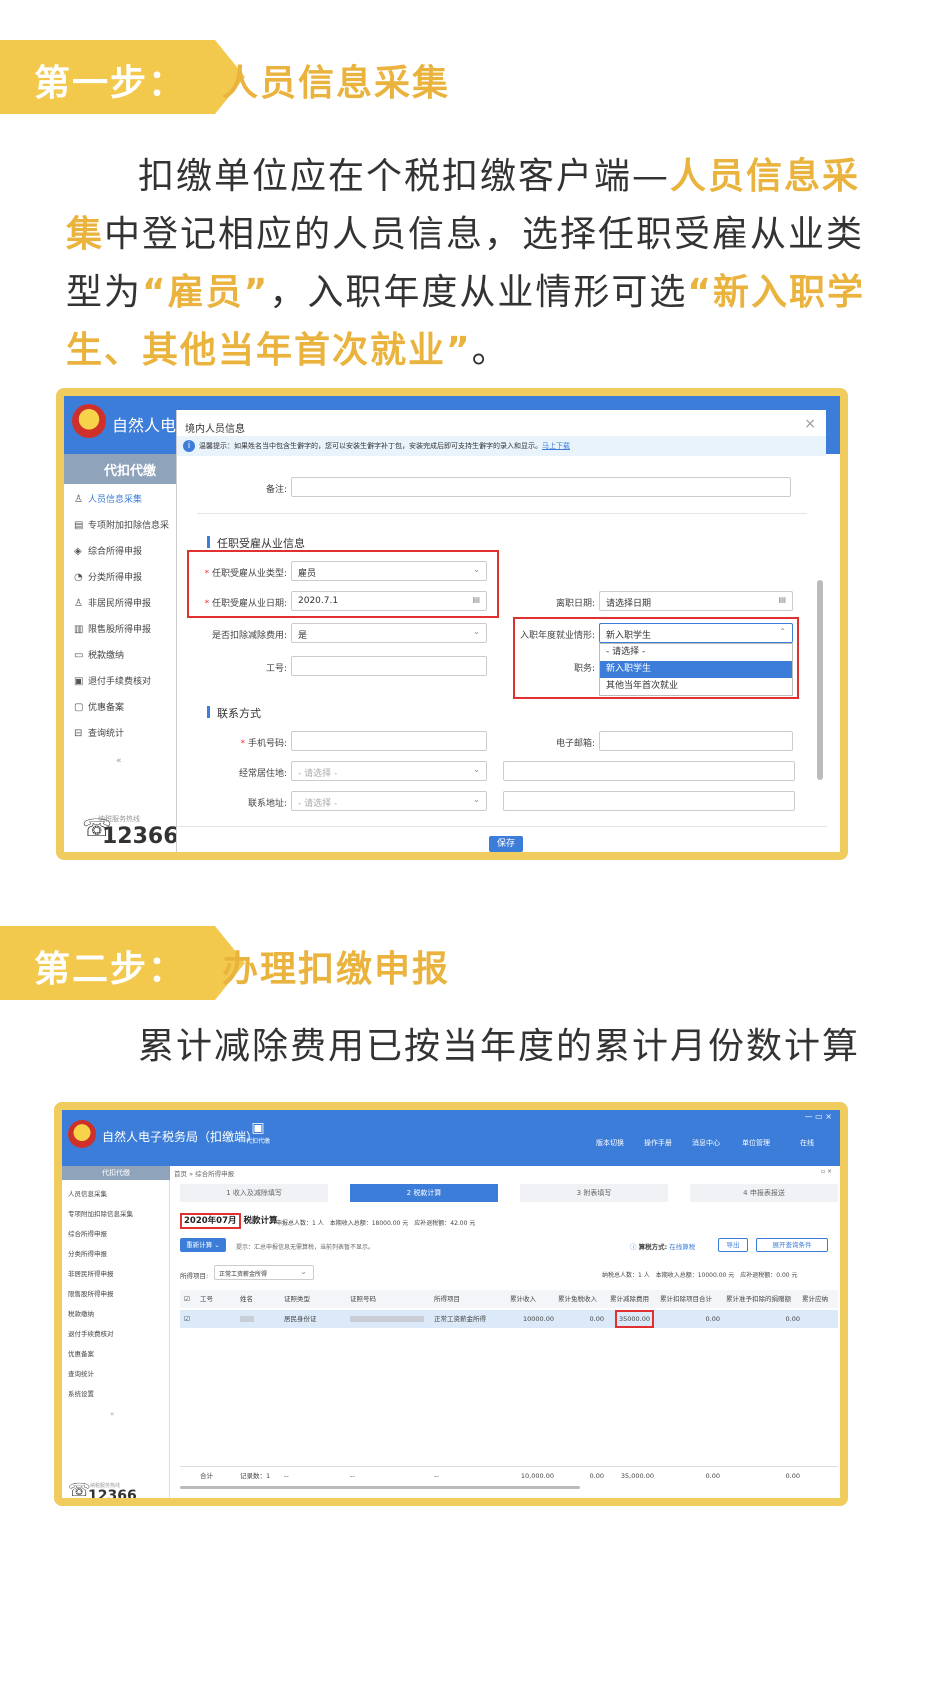 The image size is (950, 1685). Describe the element at coordinates (81, 1373) in the screenshot. I see `sidebar-item: 查询统计` at that location.